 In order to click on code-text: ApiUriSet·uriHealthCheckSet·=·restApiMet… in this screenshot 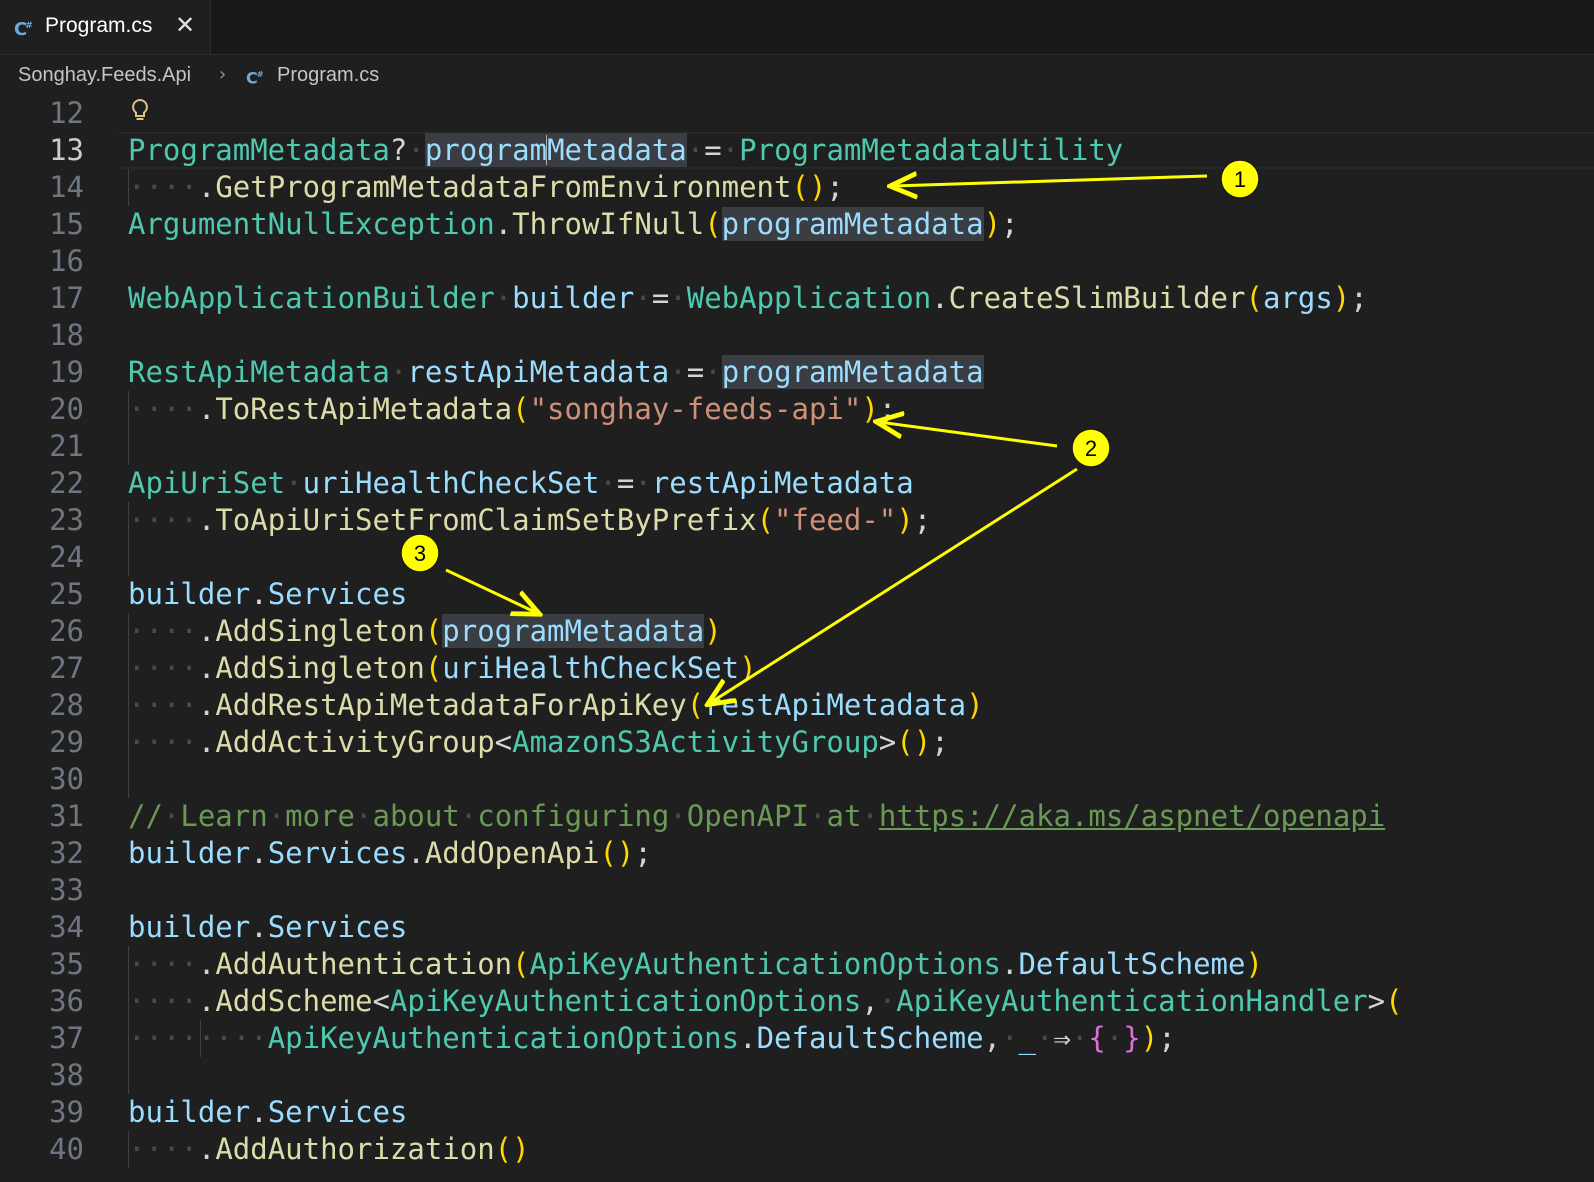, I will do `click(521, 483)`.